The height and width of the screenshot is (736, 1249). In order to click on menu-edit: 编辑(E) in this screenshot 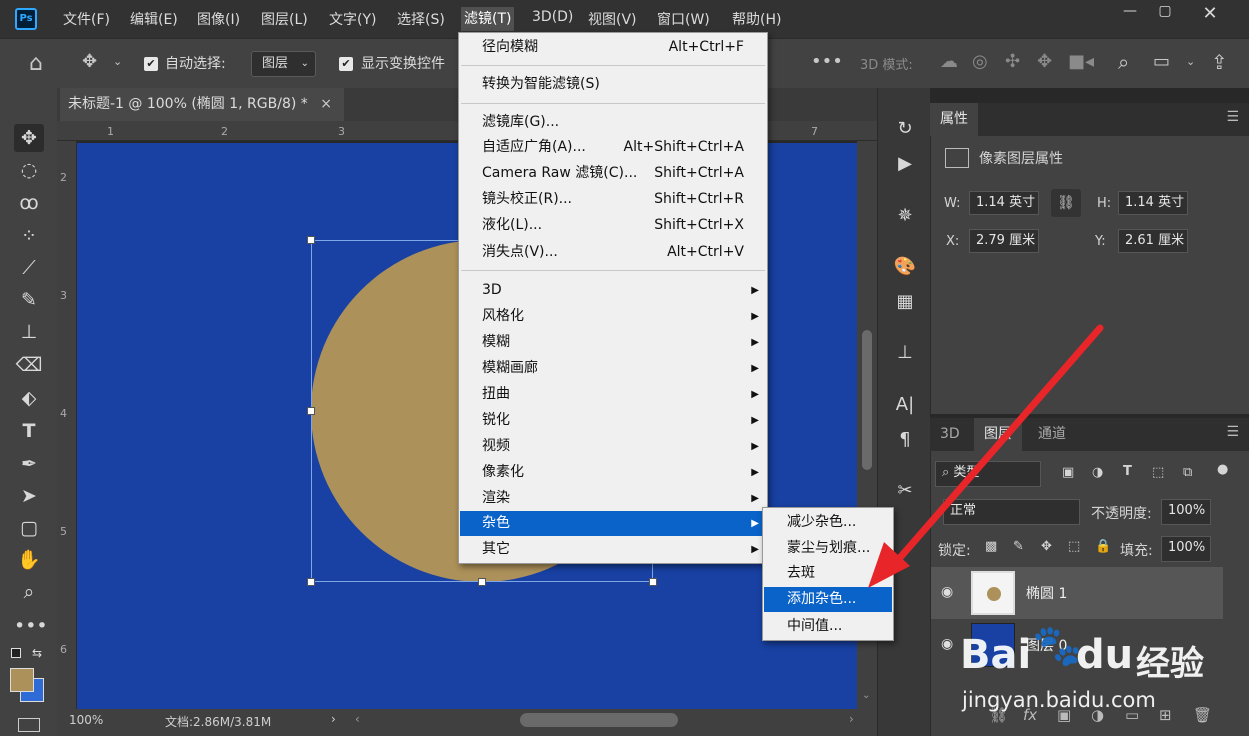, I will do `click(154, 19)`.